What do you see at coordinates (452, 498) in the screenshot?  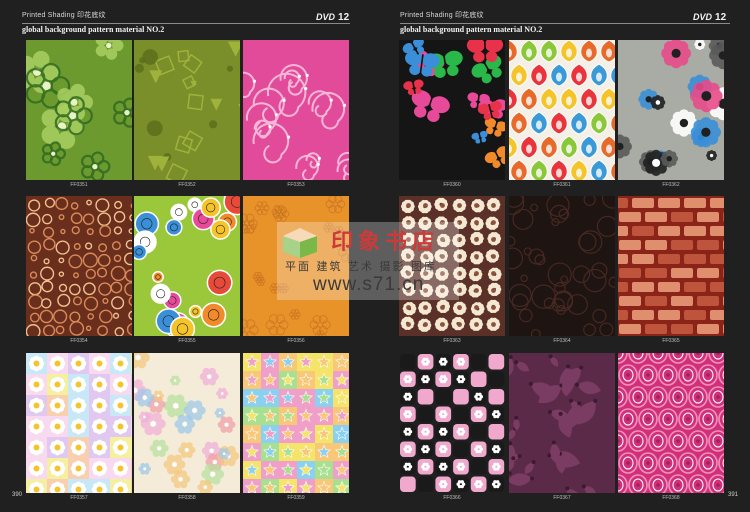 I see `pattern-code: FF0366` at bounding box center [452, 498].